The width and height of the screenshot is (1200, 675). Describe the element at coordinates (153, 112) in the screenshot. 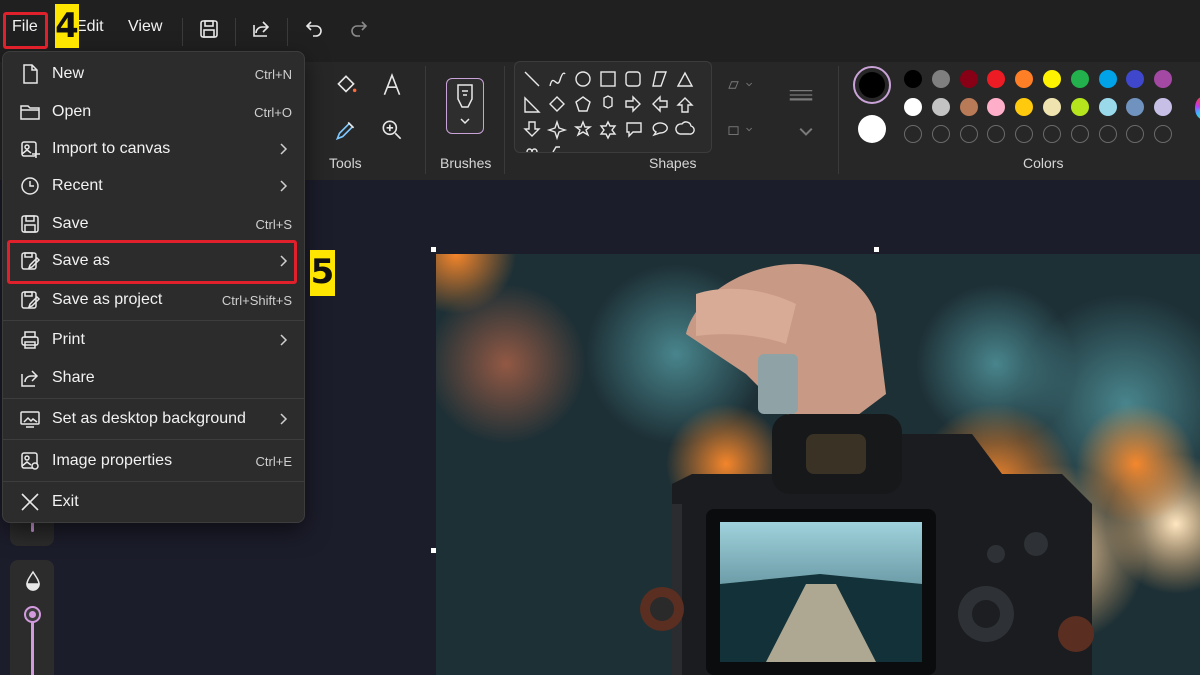

I see `menu-item-open: Open Ctrl+O` at that location.